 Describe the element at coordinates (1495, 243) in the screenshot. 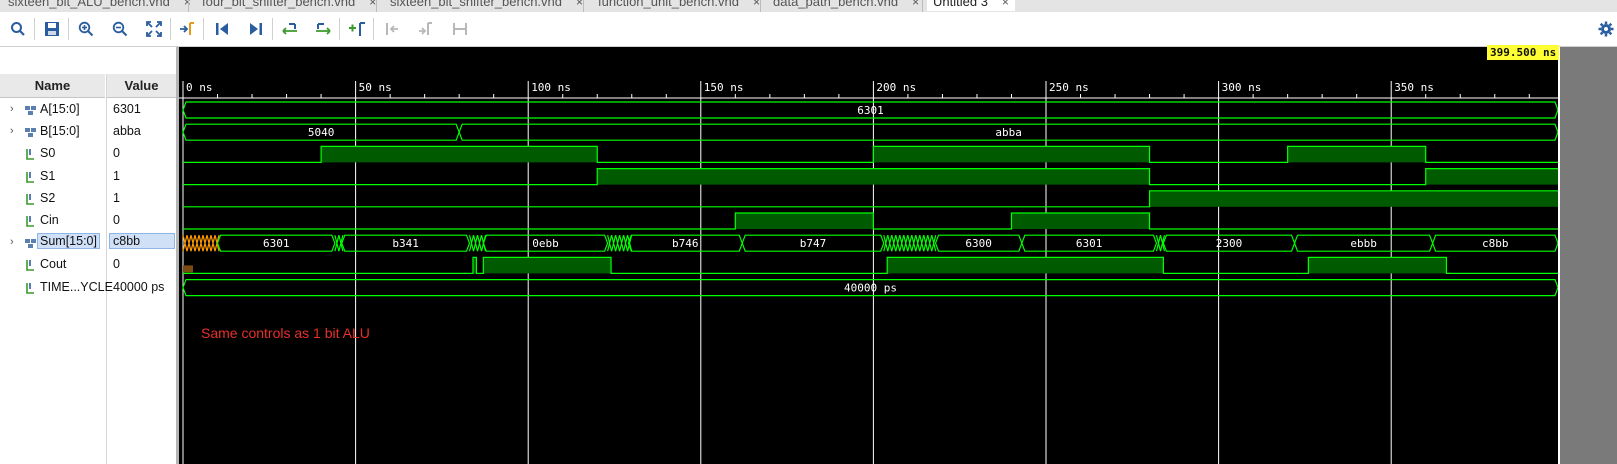

I see `bus-value-label: c8bb` at that location.